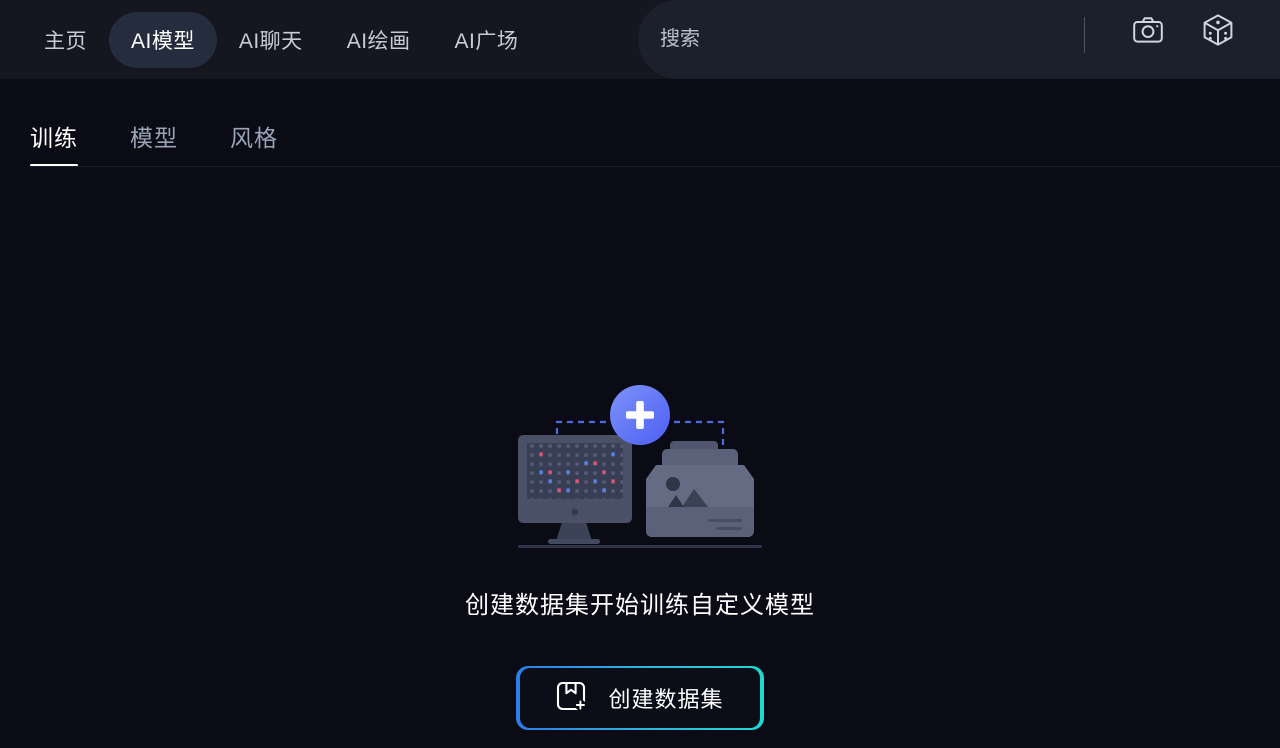  I want to click on tab-styles: 风格, so click(254, 143).